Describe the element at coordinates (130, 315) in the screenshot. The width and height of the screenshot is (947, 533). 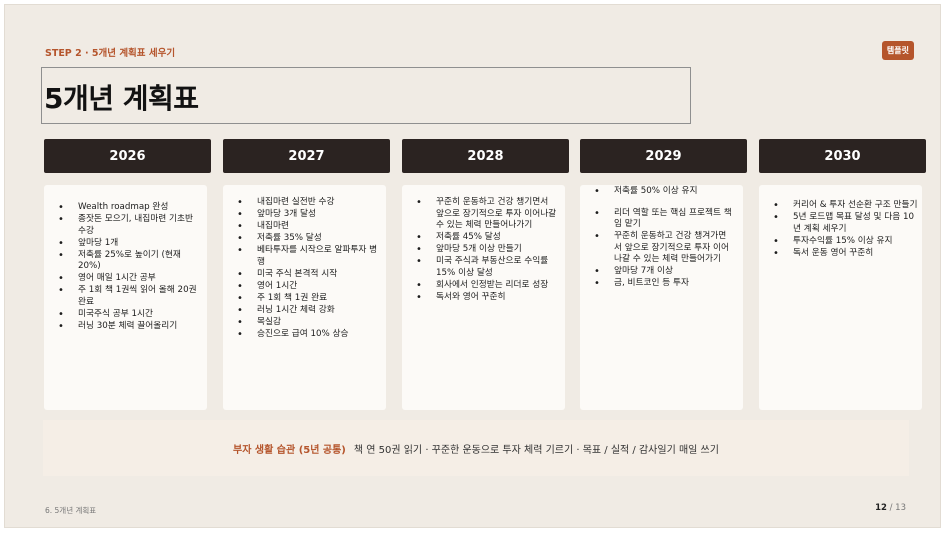
I see `goal-item: 미국주식 공부 1시간` at that location.